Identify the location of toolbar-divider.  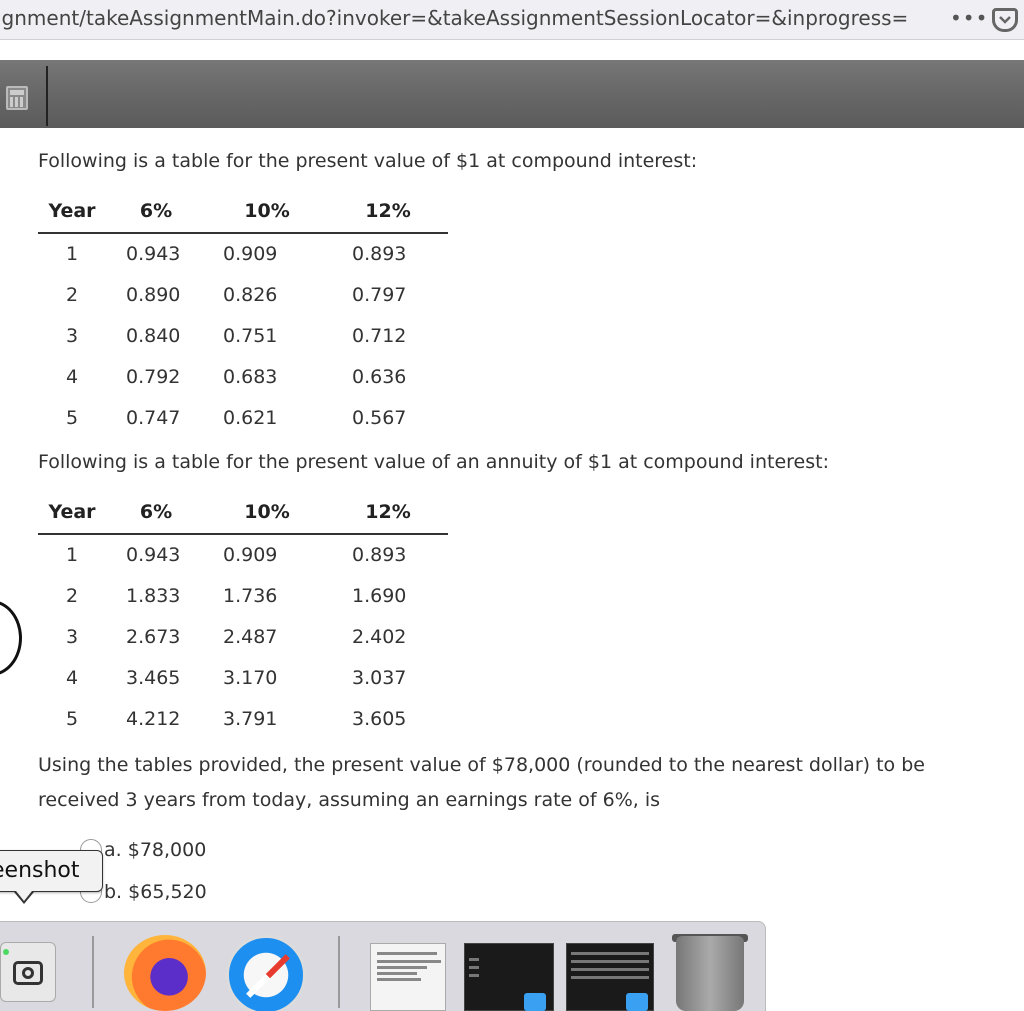
(47, 96).